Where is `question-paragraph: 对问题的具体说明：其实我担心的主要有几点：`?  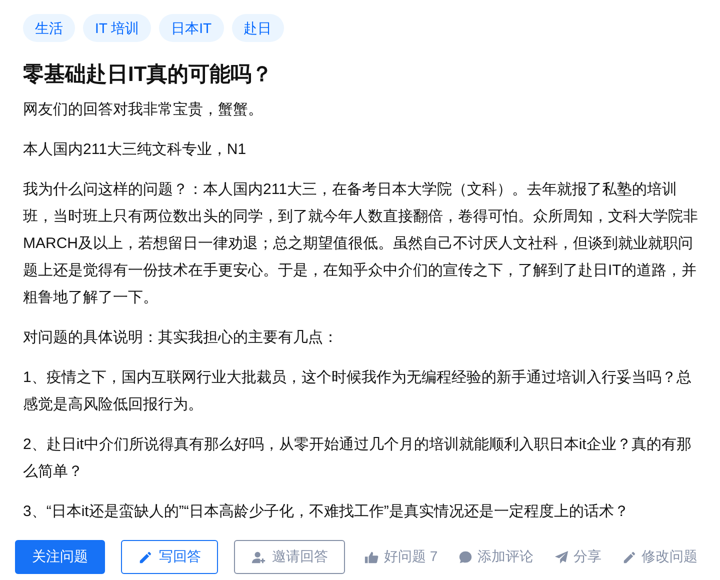
question-paragraph: 对问题的具体说明：其实我担心的主要有几点： is located at coordinates (181, 338).